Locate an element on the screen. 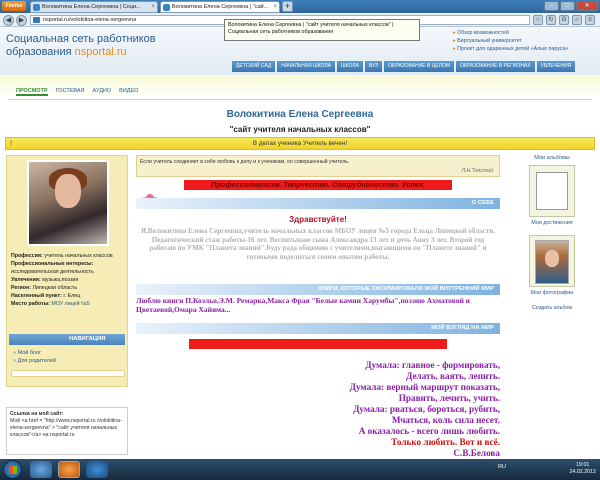 This screenshot has height=480, width=600. category-item: ОБРАЗОВАНИЕ В РЕГИОНАХ is located at coordinates (495, 66).